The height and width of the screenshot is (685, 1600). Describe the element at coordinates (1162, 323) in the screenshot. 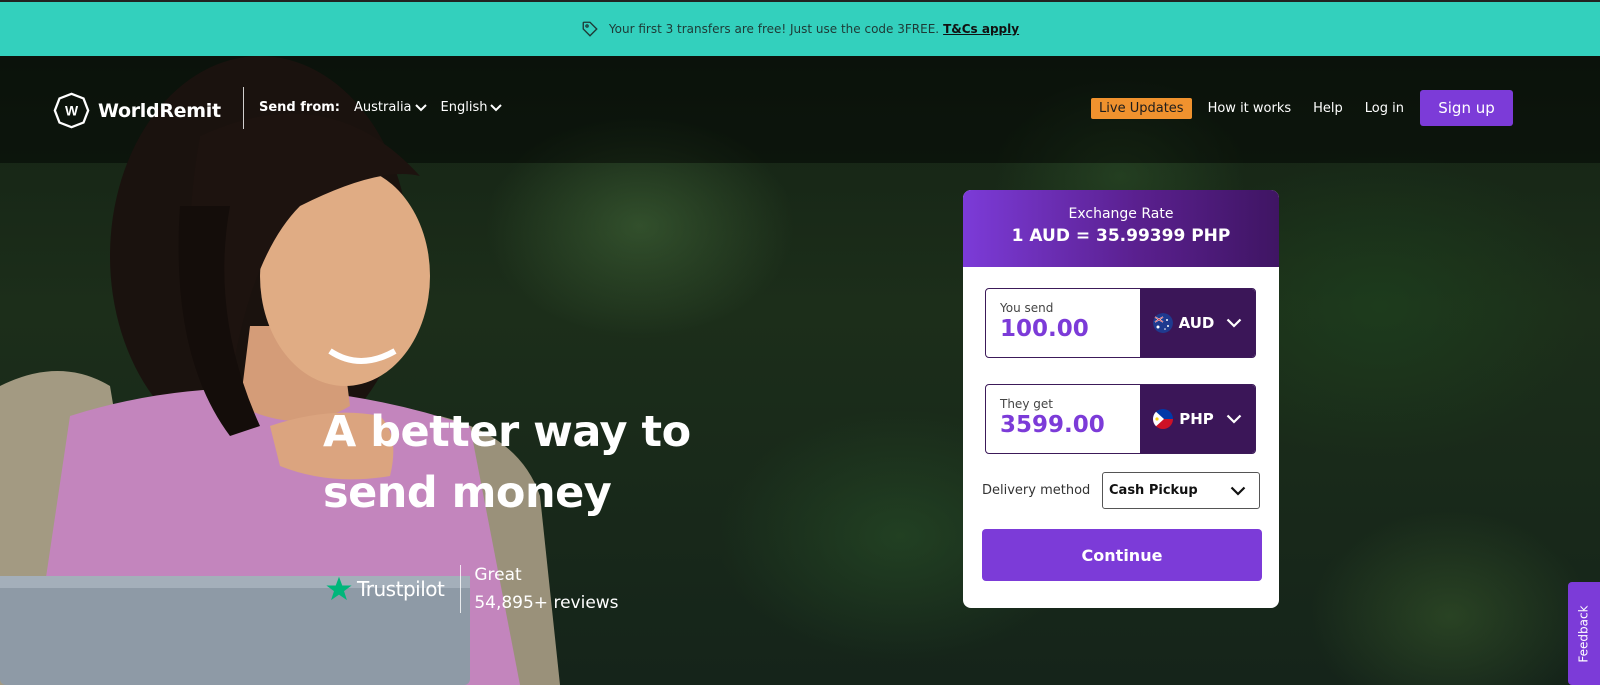

I see `australia-flag-icon` at that location.